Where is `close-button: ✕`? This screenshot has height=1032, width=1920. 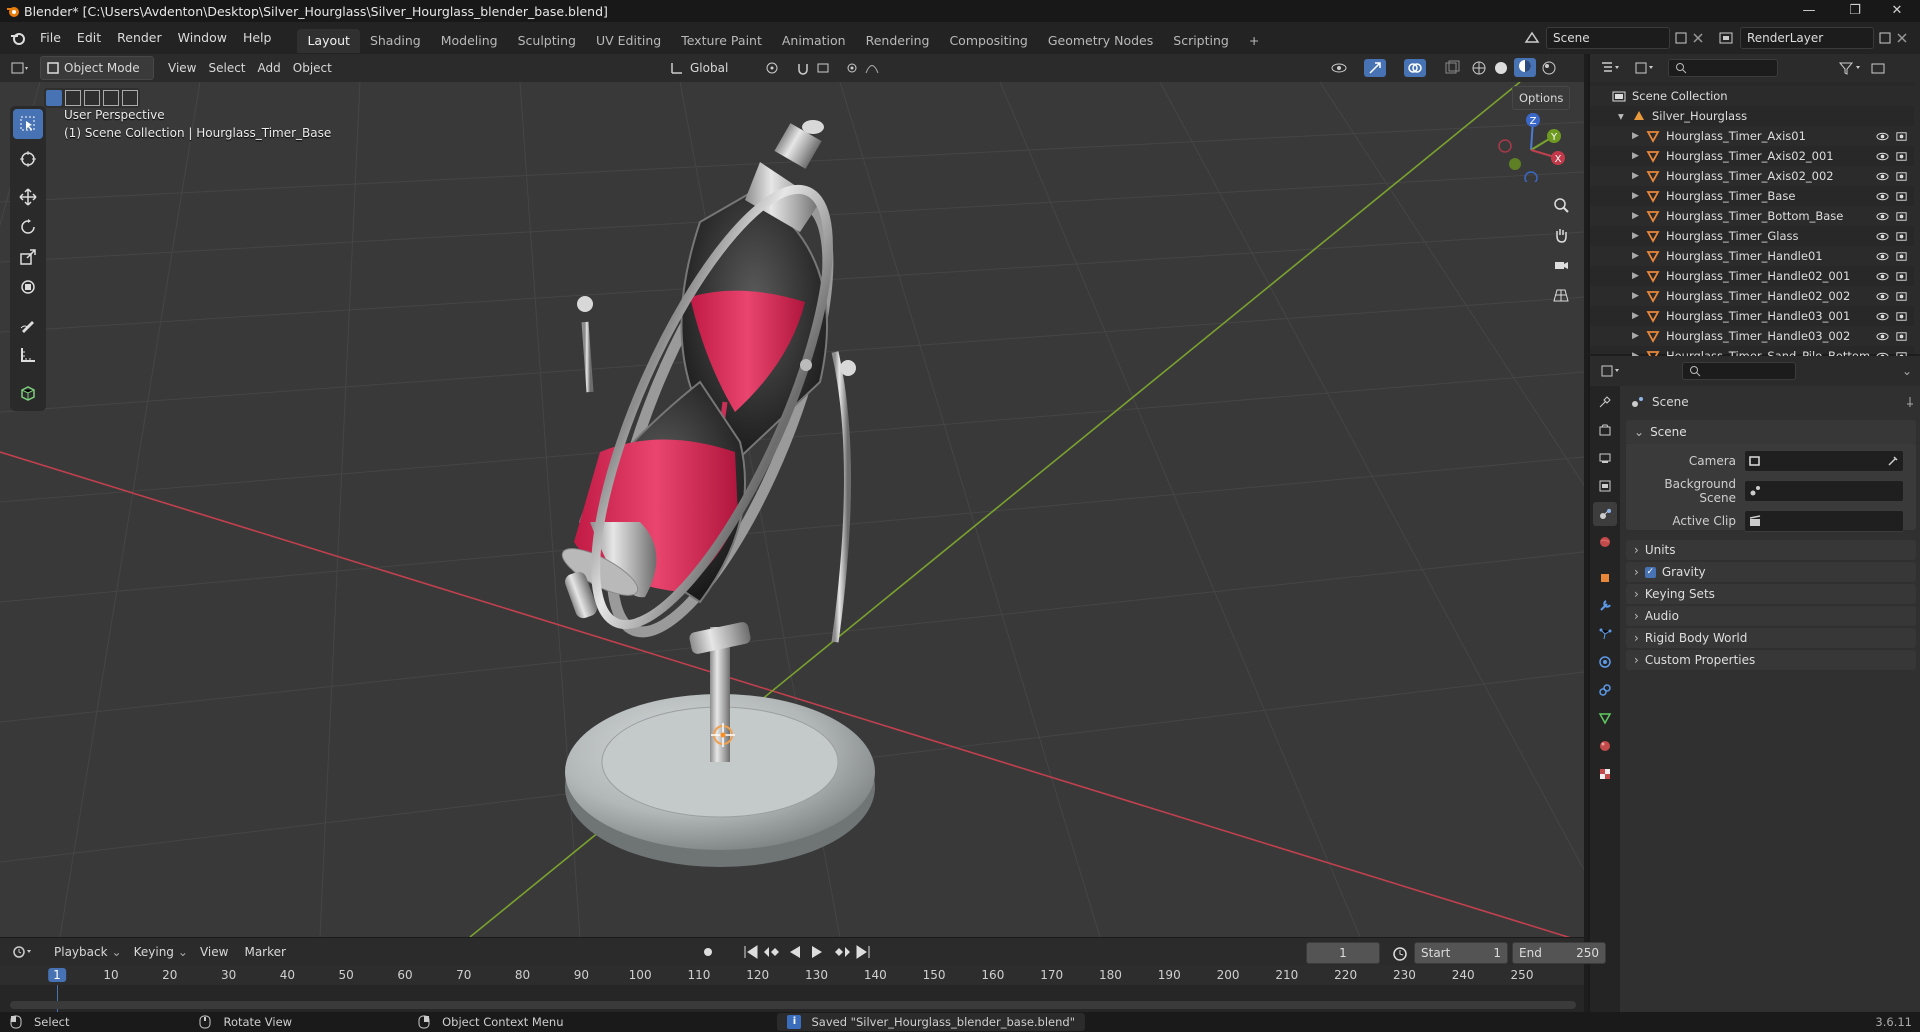
close-button: ✕ is located at coordinates (1897, 11).